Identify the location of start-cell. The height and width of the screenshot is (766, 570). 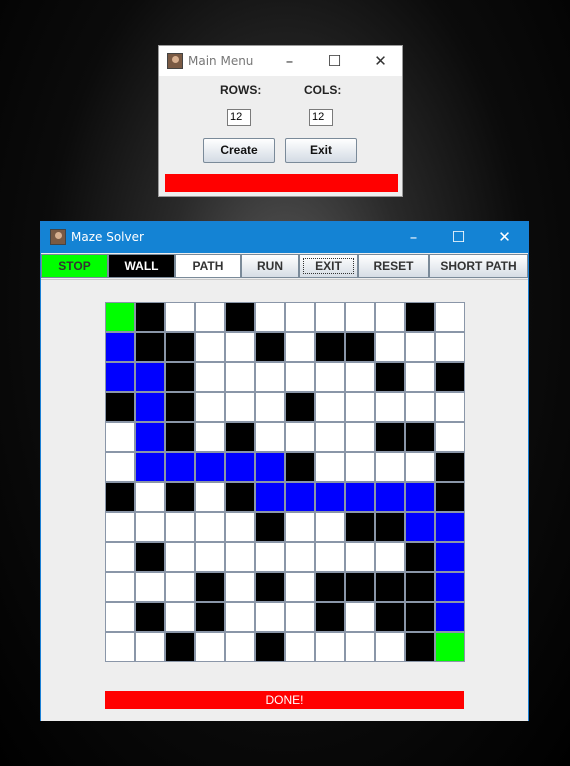
(120, 317).